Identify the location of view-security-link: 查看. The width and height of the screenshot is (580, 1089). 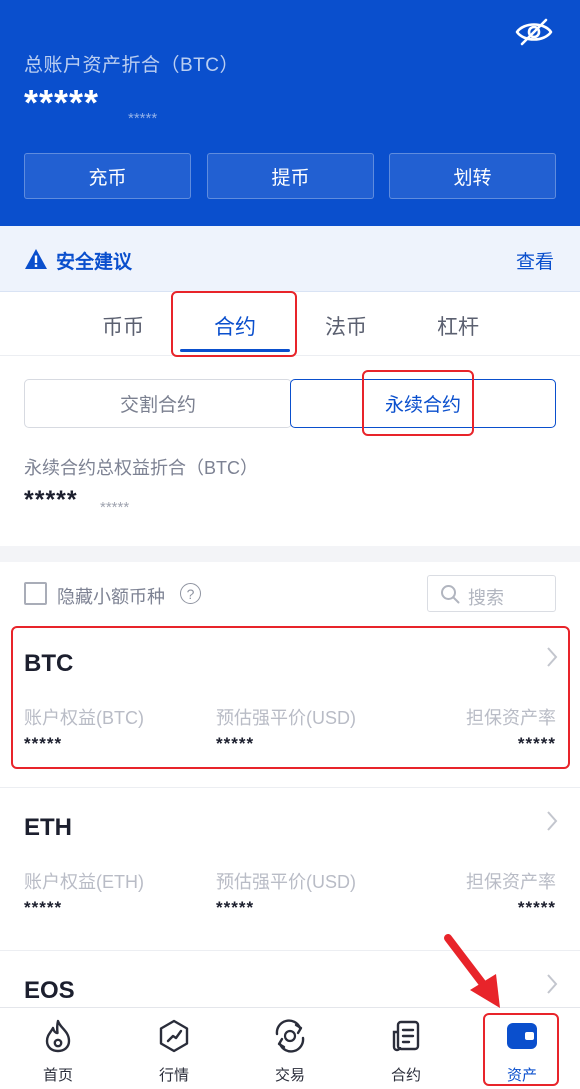
(535, 260).